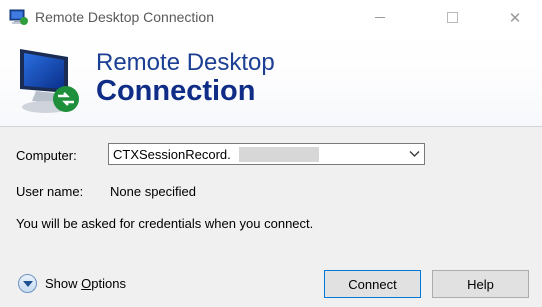 This screenshot has width=542, height=307. What do you see at coordinates (18, 17) in the screenshot?
I see `remote-desktop-app-icon` at bounding box center [18, 17].